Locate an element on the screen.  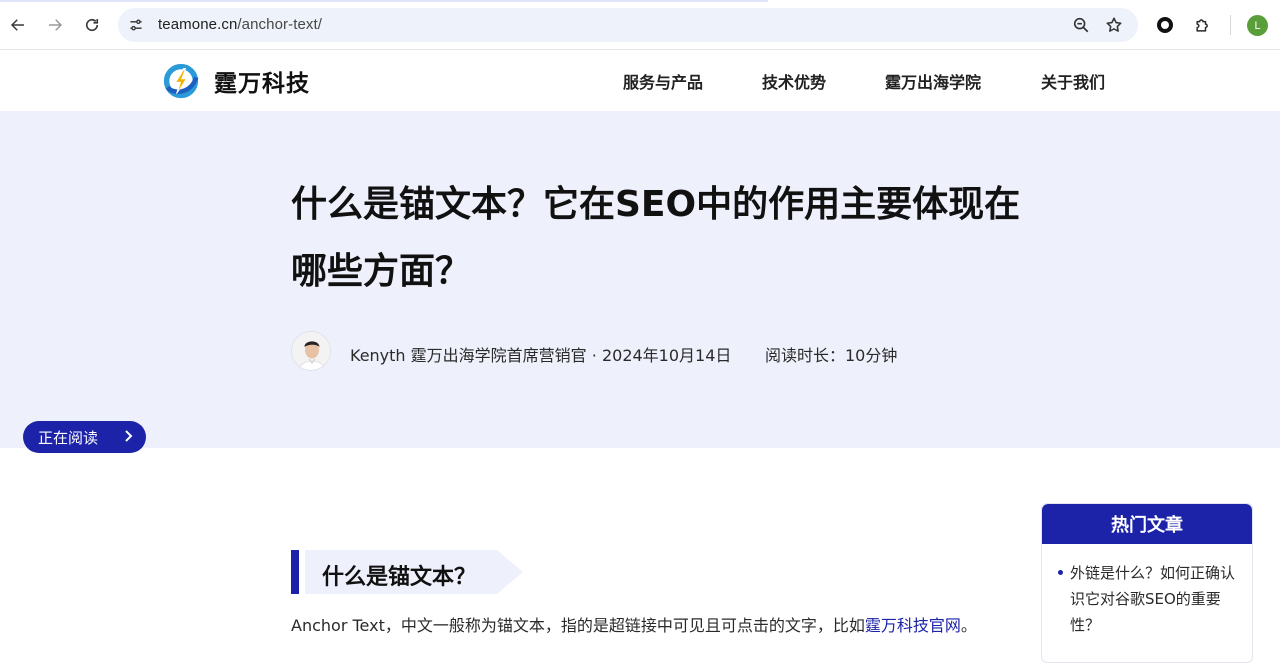
site-header: 霆万科技 服务与产品 技术优势 霆万出海学院 关于我们 is located at coordinates (640, 80).